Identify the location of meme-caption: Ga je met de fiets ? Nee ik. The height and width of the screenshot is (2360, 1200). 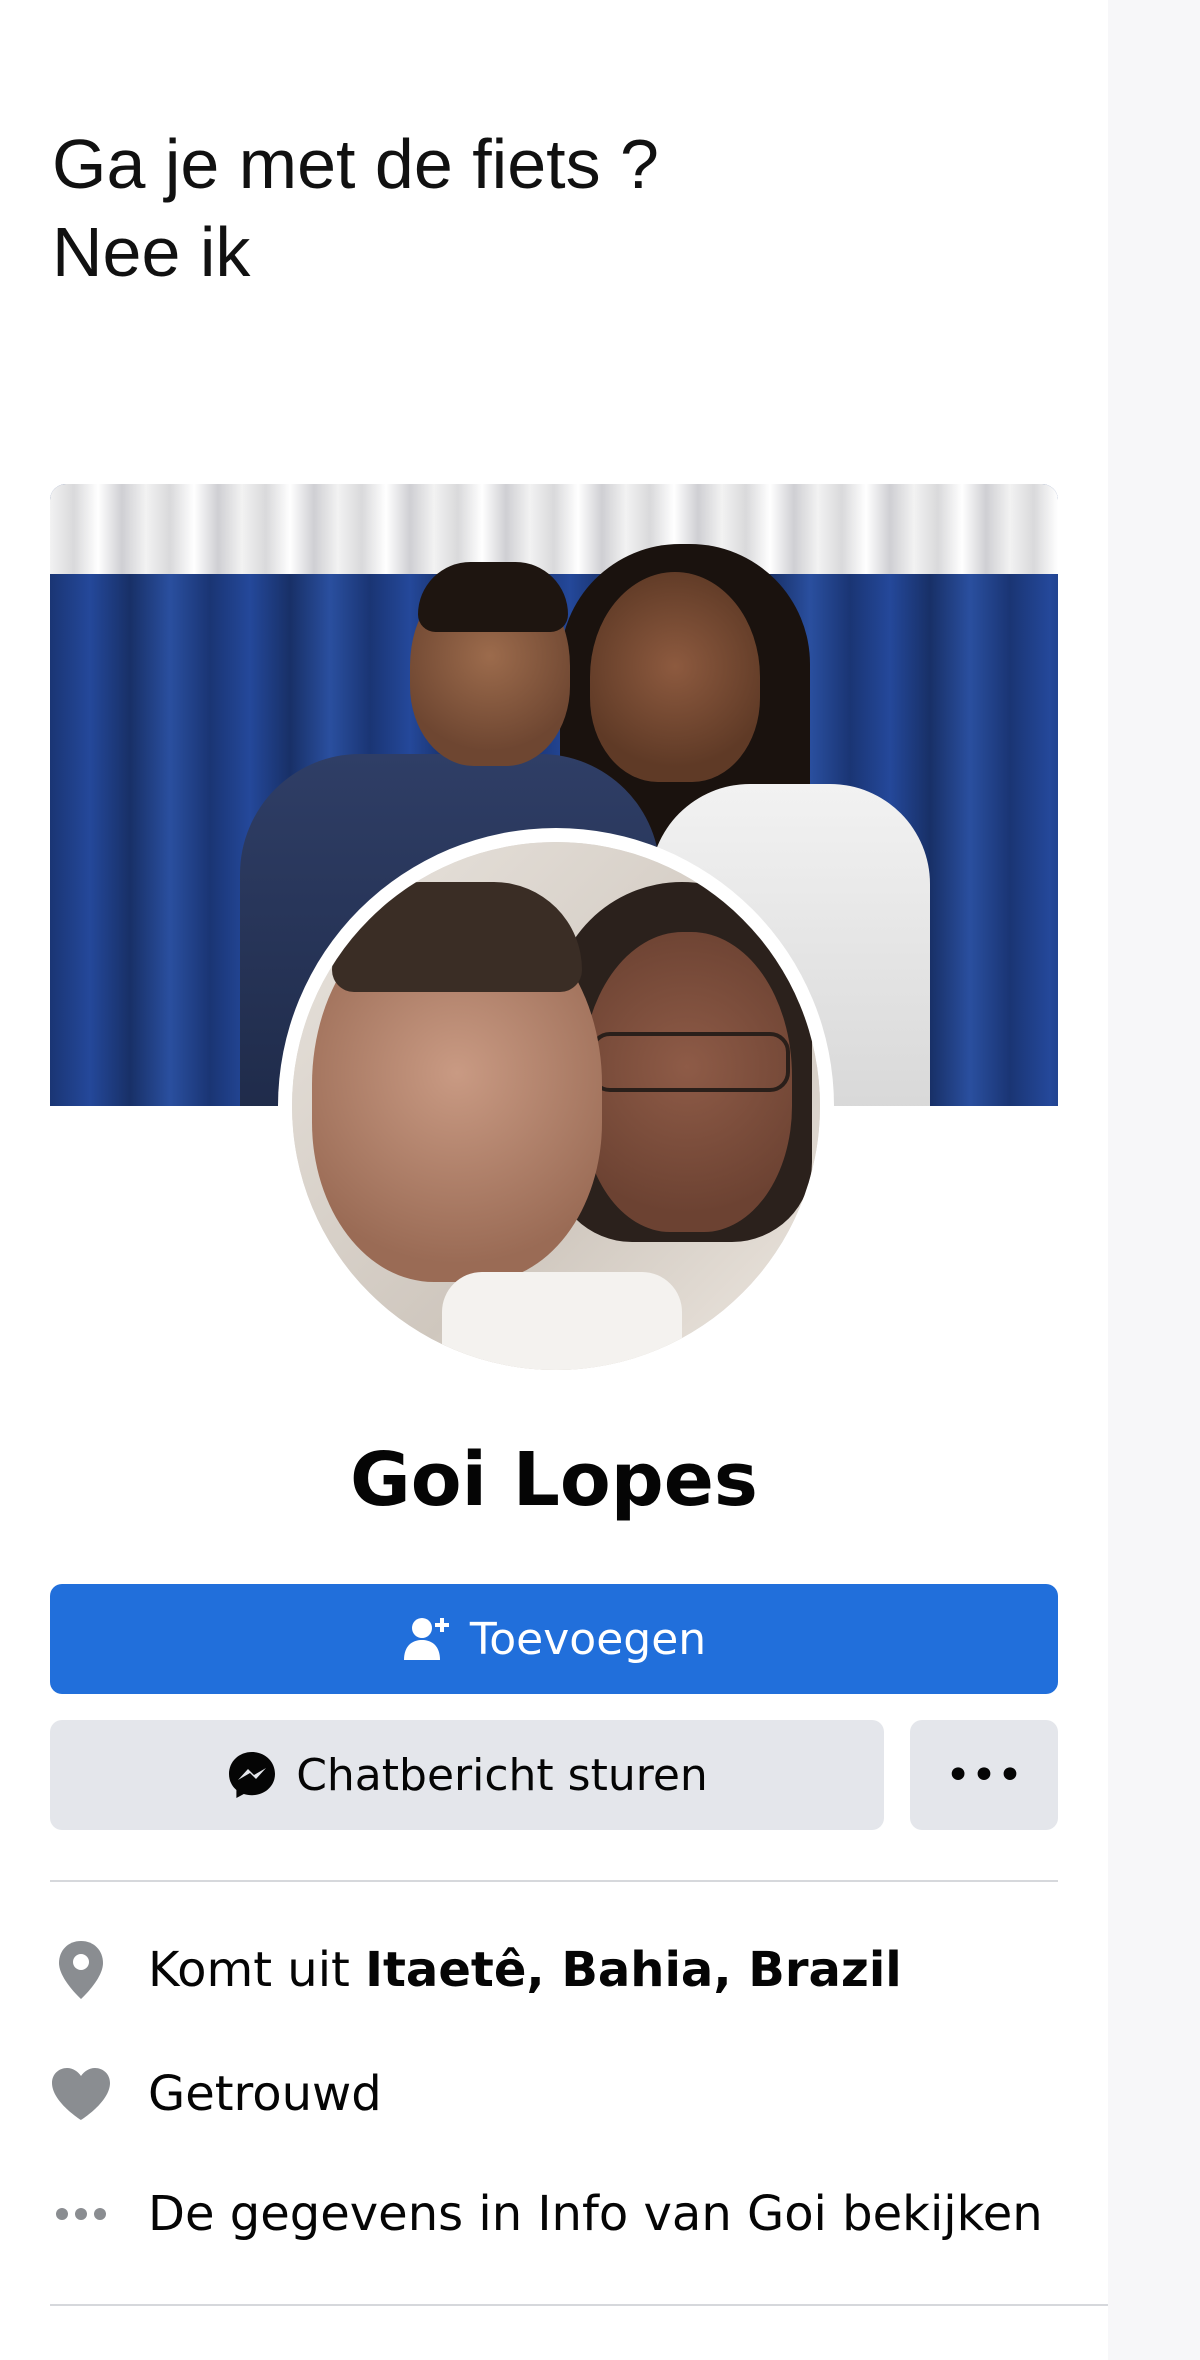
(355, 208).